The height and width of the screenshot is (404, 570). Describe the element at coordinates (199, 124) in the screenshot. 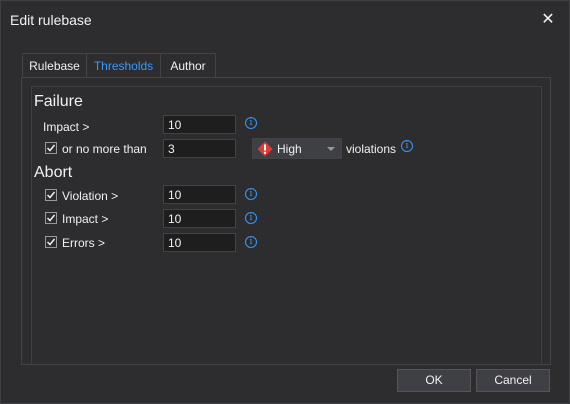

I see `failure-impact-input` at that location.